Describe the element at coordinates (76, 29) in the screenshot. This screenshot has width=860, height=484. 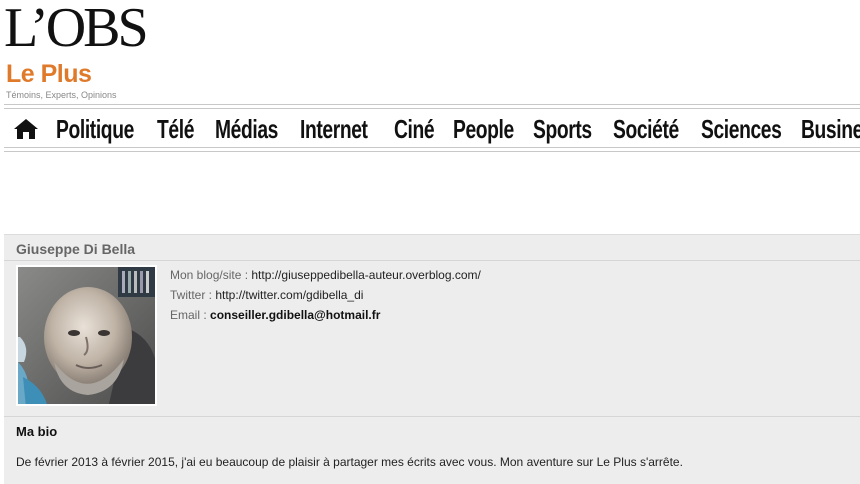
I see `logo-obs: L’OBS` at that location.